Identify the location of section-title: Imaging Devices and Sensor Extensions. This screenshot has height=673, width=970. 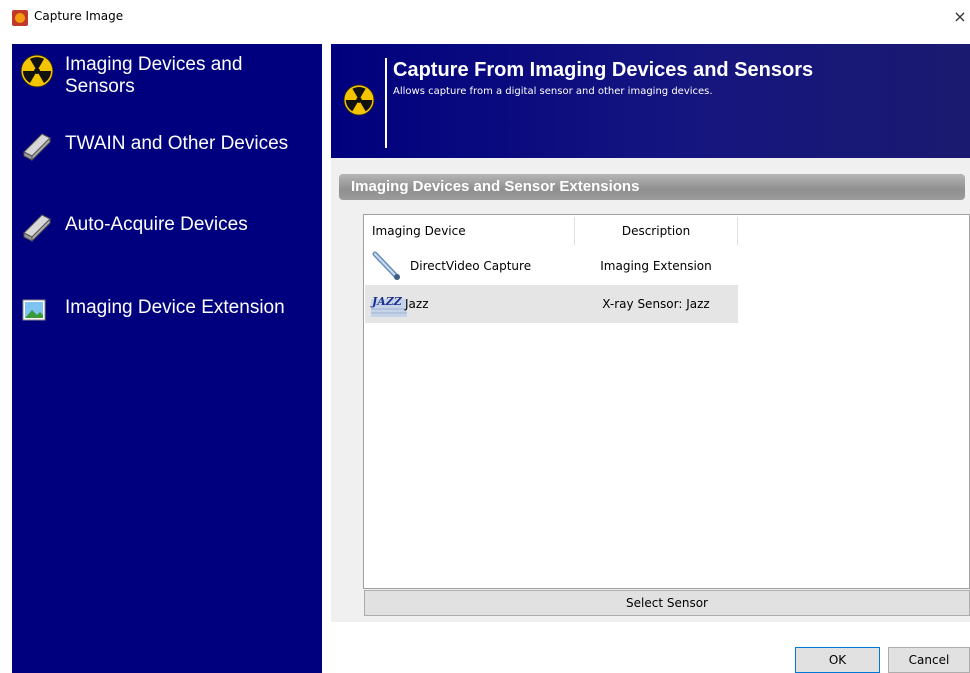
(495, 186).